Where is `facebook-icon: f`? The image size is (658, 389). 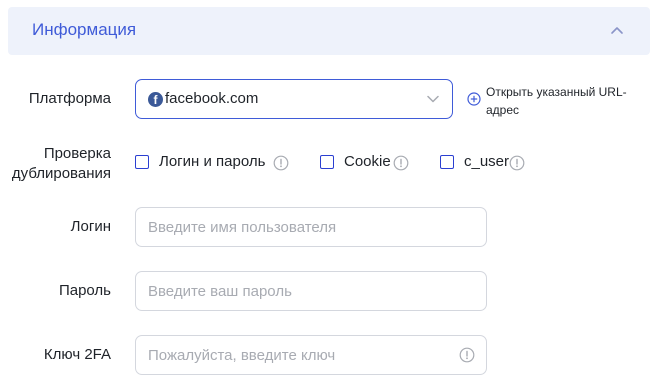
facebook-icon: f is located at coordinates (155, 99).